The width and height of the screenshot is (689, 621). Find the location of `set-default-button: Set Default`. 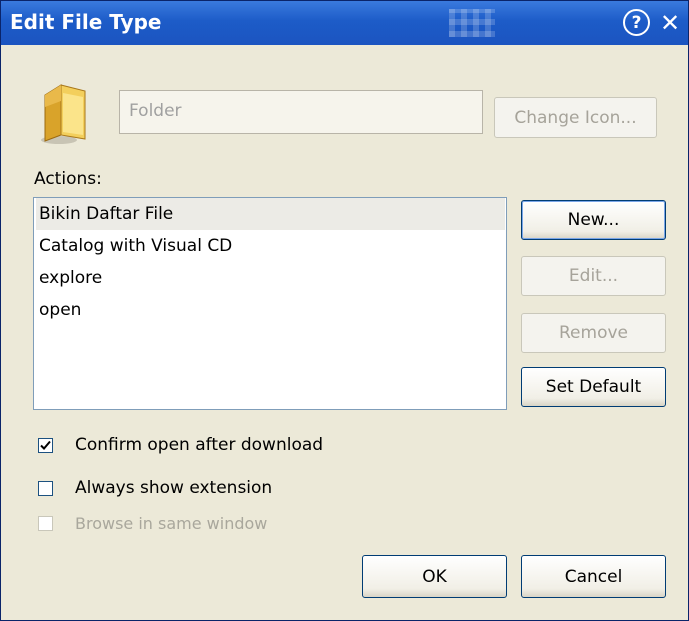

set-default-button: Set Default is located at coordinates (593, 387).